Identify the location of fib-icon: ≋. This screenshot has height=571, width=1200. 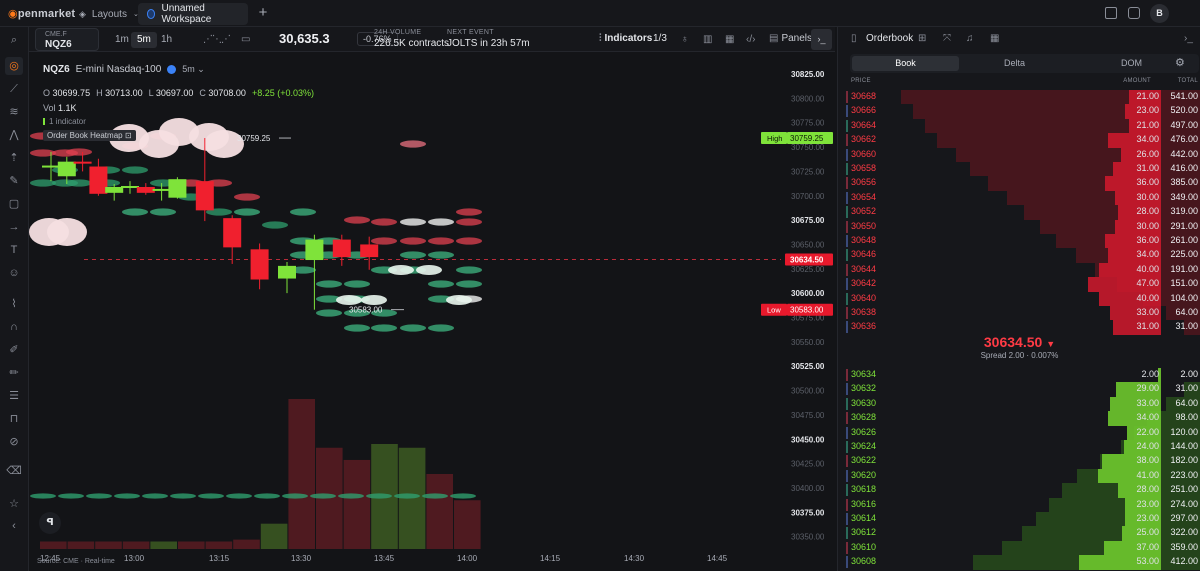
(14, 112).